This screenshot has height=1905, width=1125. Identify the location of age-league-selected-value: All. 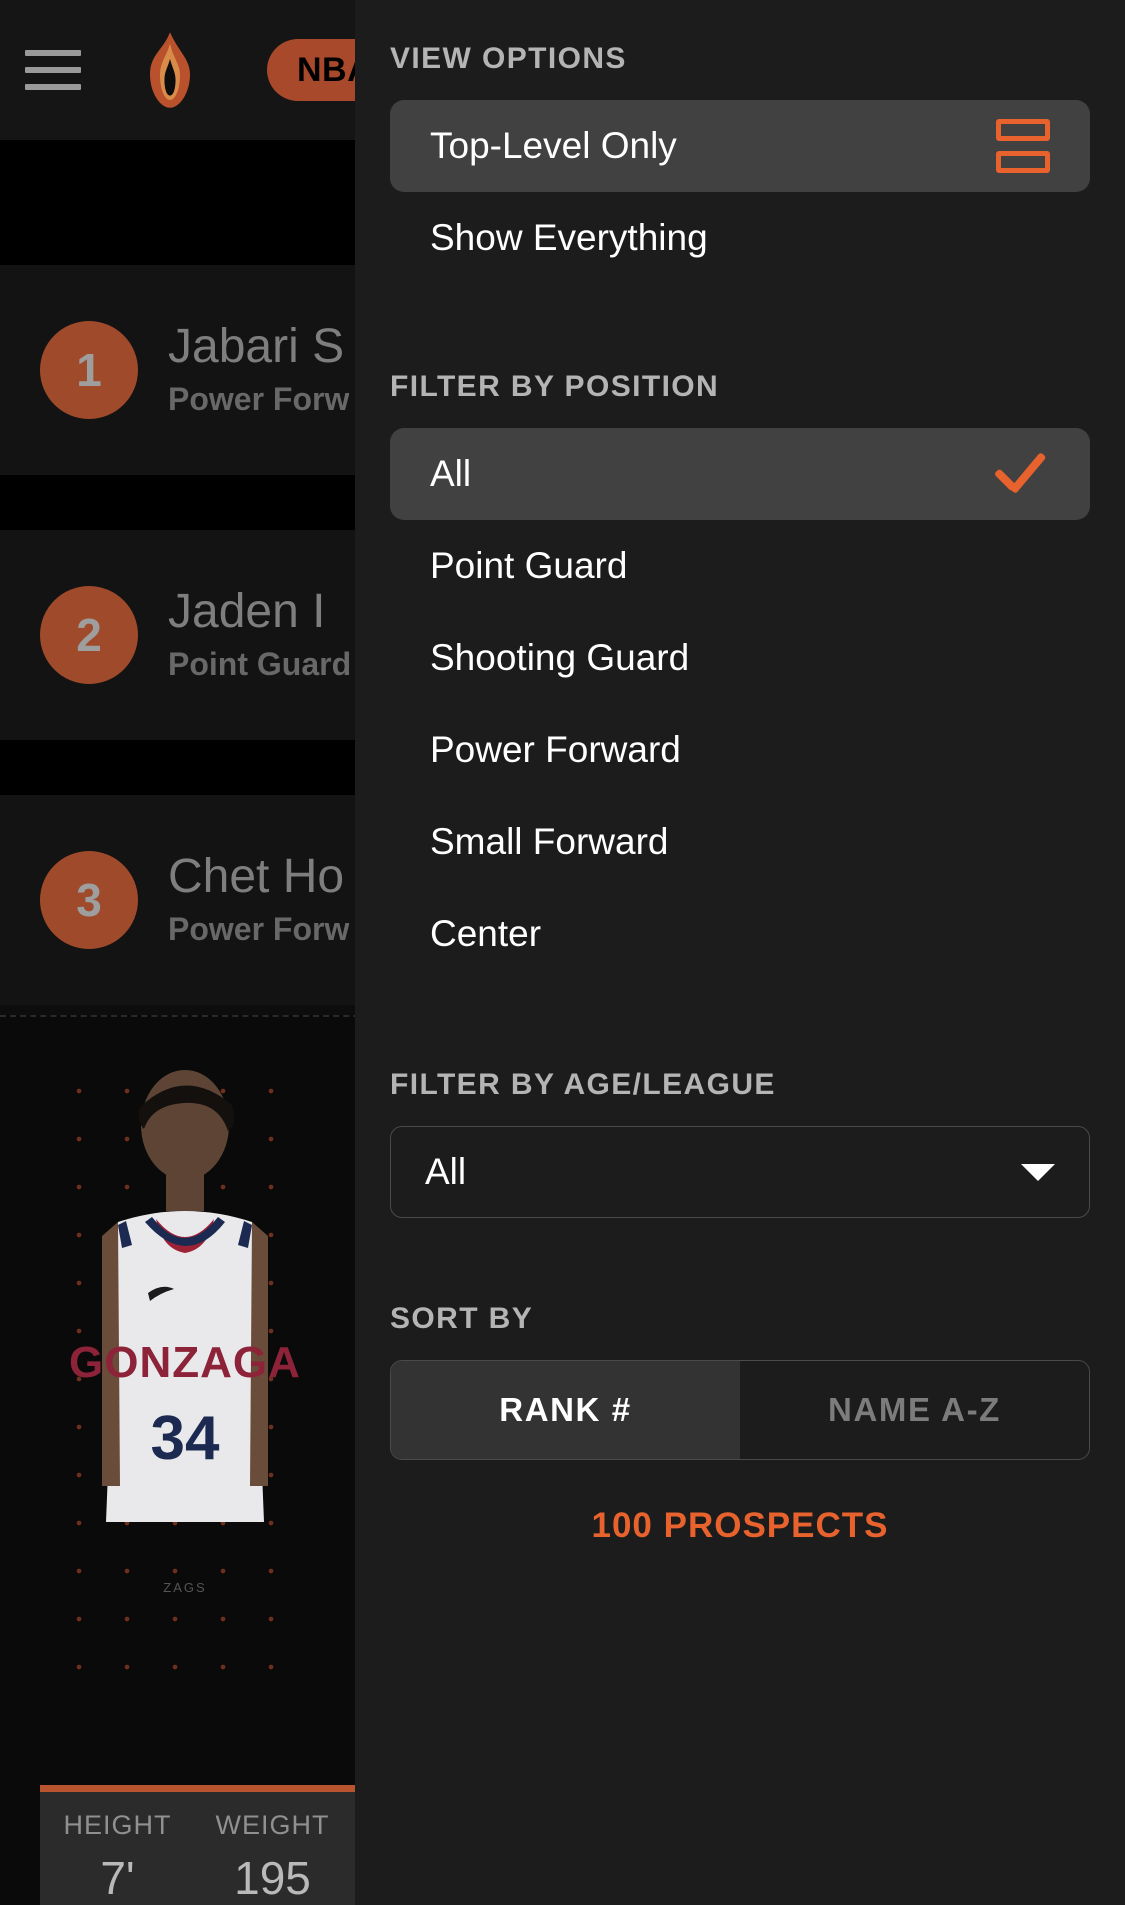
(446, 1171).